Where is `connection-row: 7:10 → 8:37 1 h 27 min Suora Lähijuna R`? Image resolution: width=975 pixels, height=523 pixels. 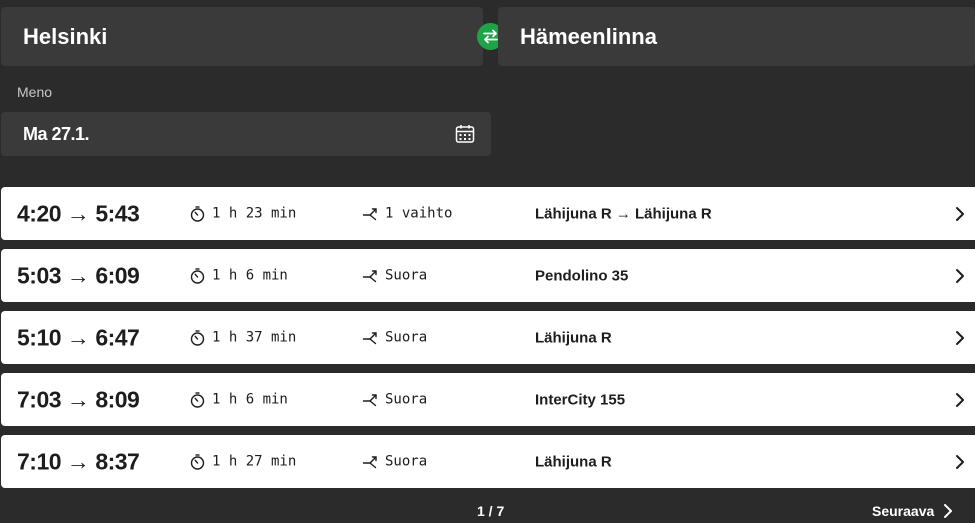
connection-row: 7:10 → 8:37 1 h 27 min Suora Lähijuna R is located at coordinates (488, 461).